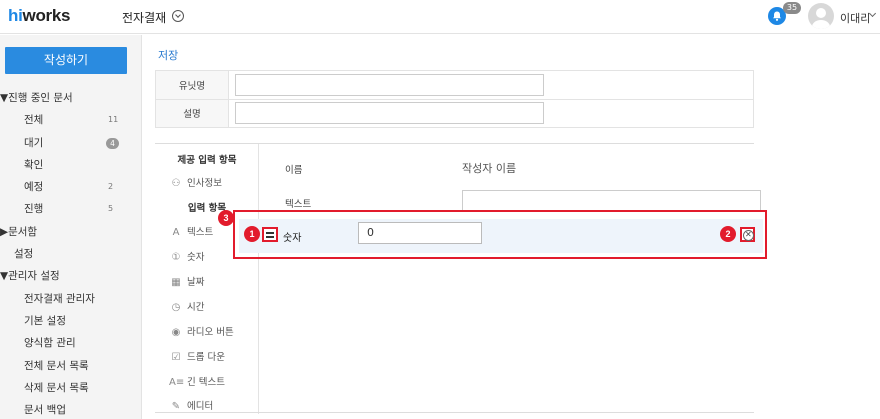  I want to click on palette-item: ◉ 라디오 버튼, so click(201, 331).